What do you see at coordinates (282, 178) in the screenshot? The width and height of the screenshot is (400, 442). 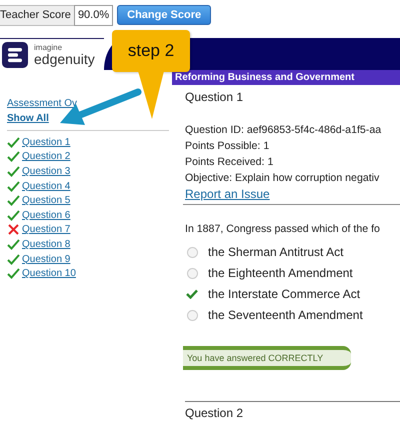 I see `question-detail: Objective: Explain how corruption negativ` at bounding box center [282, 178].